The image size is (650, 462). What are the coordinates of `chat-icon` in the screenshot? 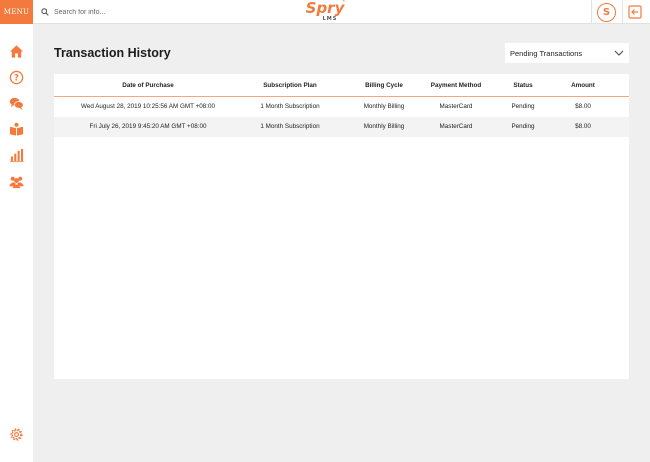 It's located at (16, 104).